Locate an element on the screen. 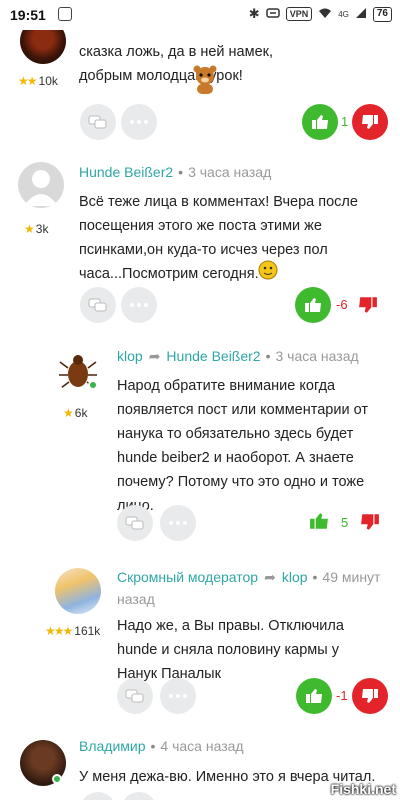 The height and width of the screenshot is (800, 400). reply-to-name: Hunde Beißer2 is located at coordinates (213, 356).